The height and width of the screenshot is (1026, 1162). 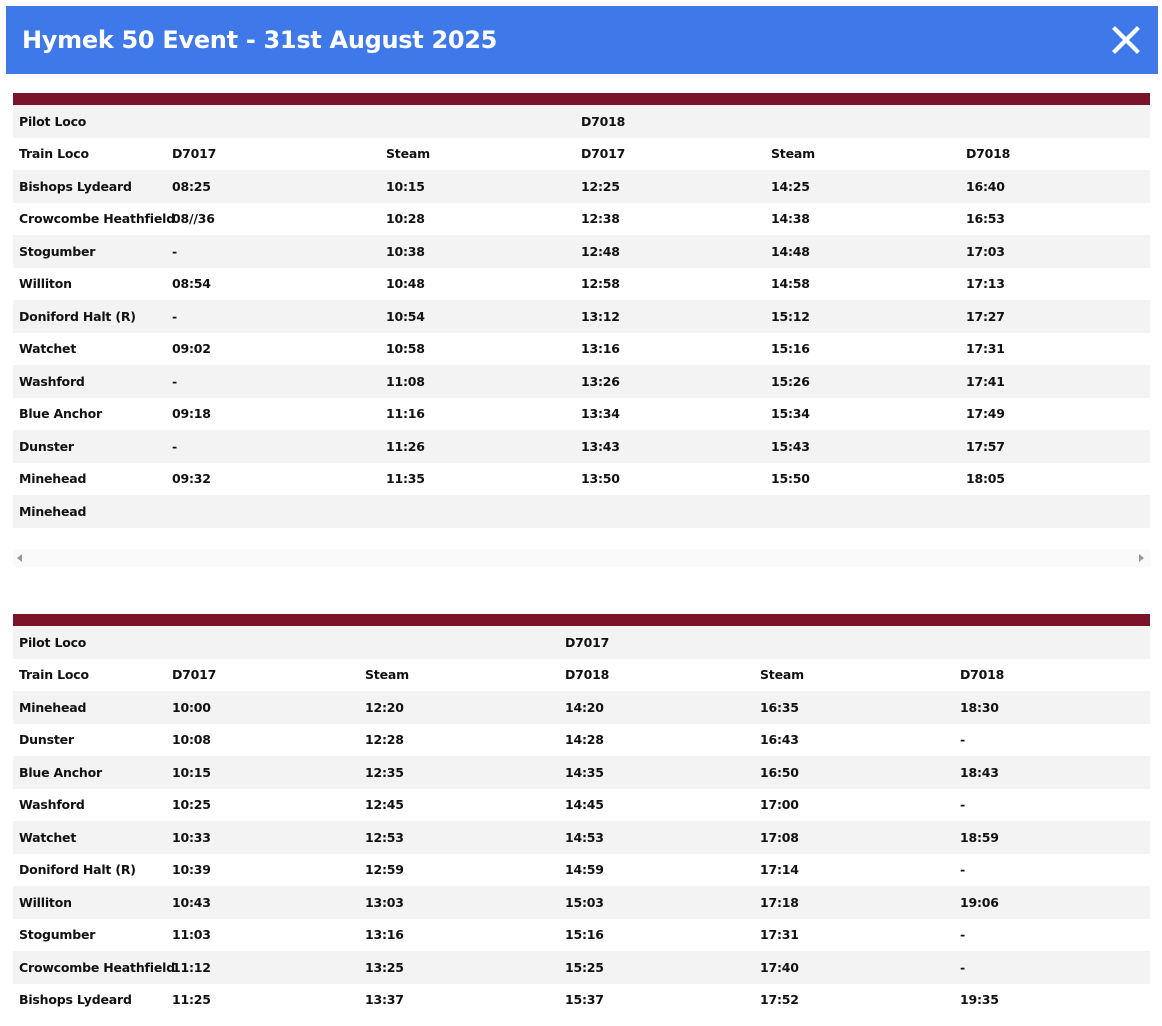 What do you see at coordinates (670, 251) in the screenshot?
I see `time-cell: 12:48` at bounding box center [670, 251].